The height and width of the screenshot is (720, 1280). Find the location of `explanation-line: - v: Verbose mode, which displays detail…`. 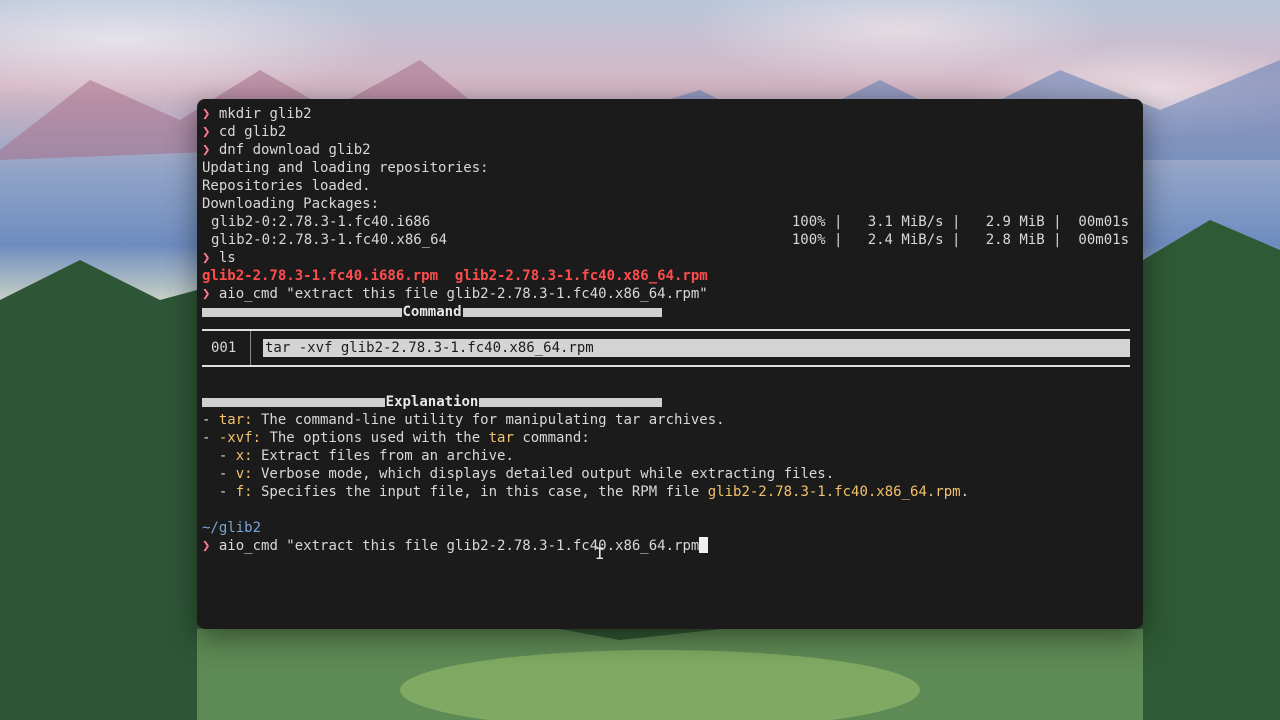

explanation-line: - v: Verbose mode, which displays detail… is located at coordinates (518, 474).